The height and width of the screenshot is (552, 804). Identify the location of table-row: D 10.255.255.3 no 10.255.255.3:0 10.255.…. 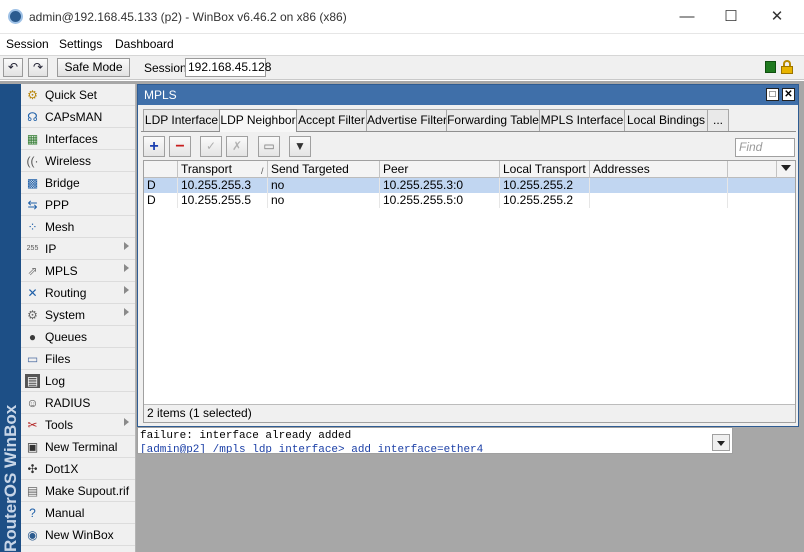
(469, 185).